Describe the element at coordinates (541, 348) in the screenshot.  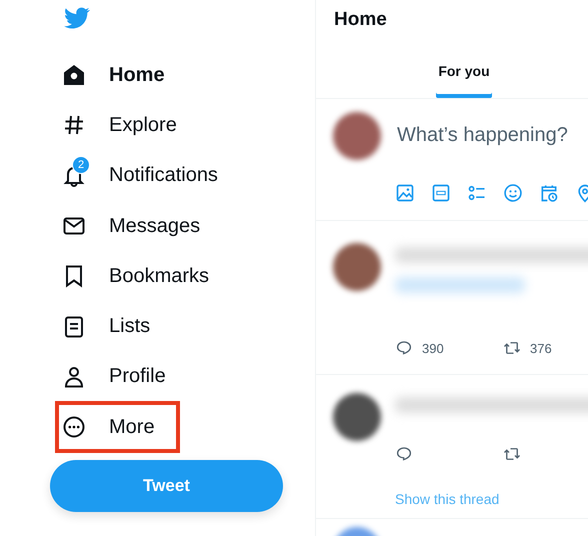
I see `retweet-count: 376` at that location.